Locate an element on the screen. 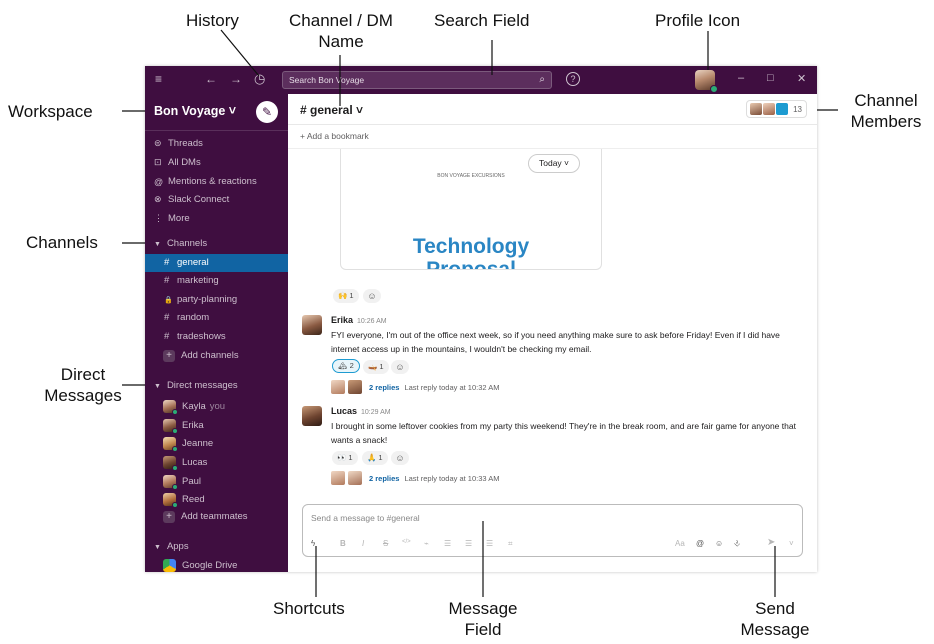 The width and height of the screenshot is (934, 644). add-channels-label: Add channels is located at coordinates (210, 355).